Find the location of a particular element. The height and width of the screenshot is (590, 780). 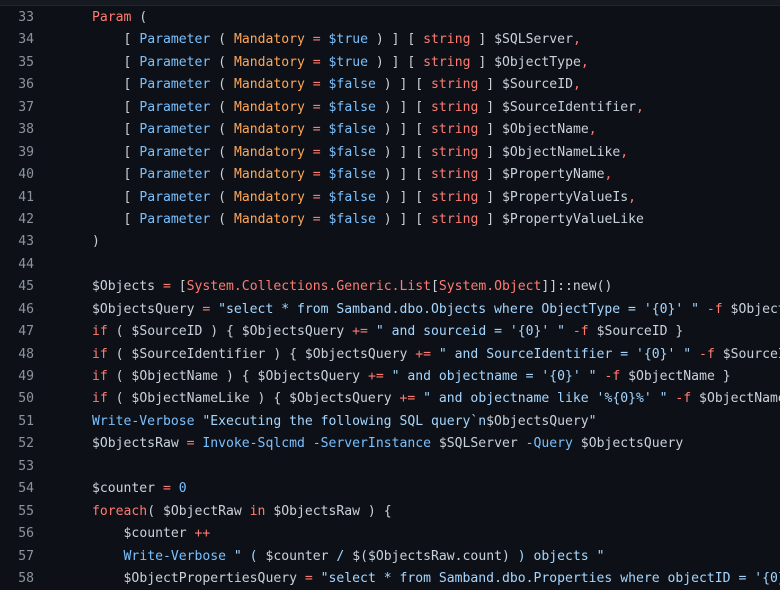

line-number: 50 is located at coordinates (17, 399).